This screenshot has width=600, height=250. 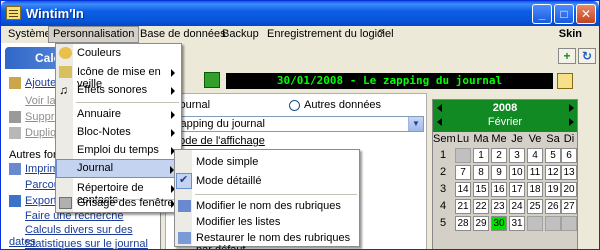 What do you see at coordinates (569, 172) in the screenshot?
I see `calendar-day-cell: 13` at bounding box center [569, 172].